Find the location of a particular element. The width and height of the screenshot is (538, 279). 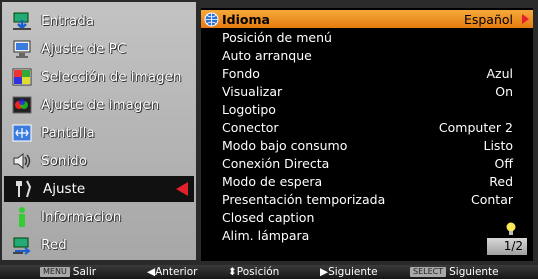

hint-position-label: ⬍Posición is located at coordinates (254, 272).